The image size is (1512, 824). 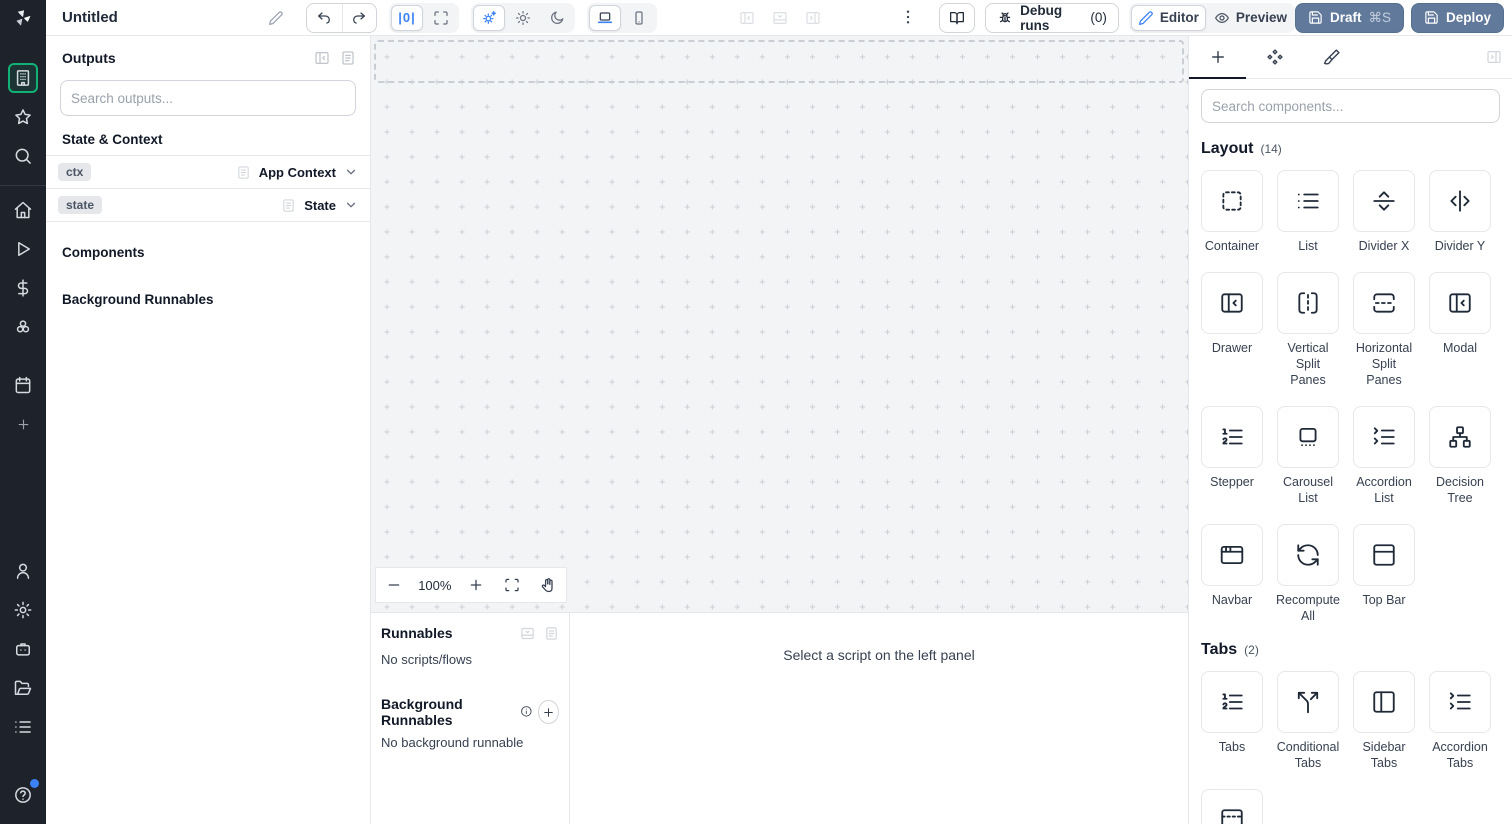 I want to click on outputs-doc-icon, so click(x=348, y=58).